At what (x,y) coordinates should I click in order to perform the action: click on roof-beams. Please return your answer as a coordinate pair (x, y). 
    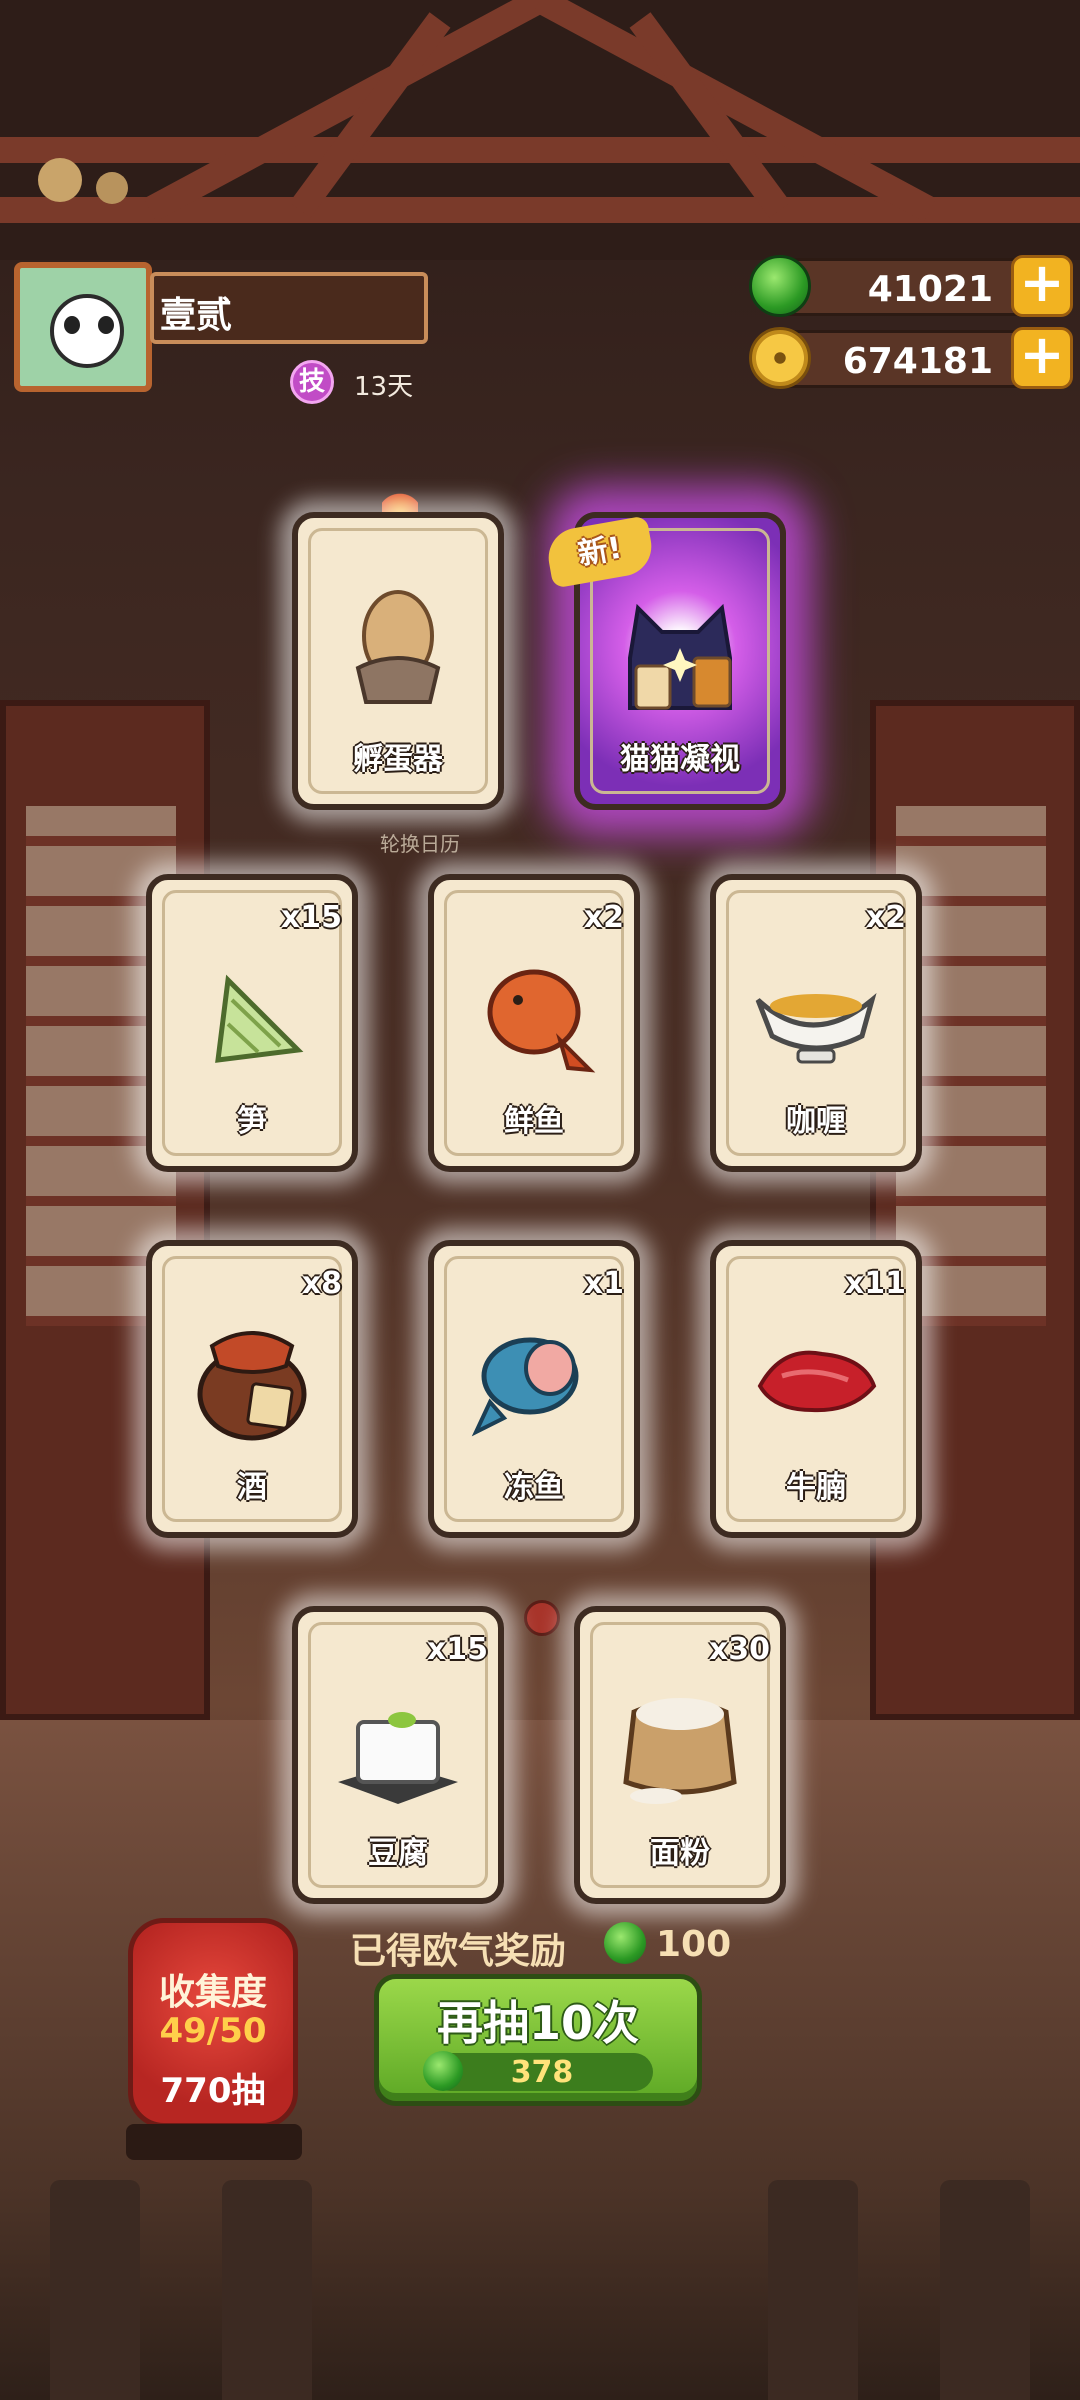
    Looking at the image, I should click on (540, 130).